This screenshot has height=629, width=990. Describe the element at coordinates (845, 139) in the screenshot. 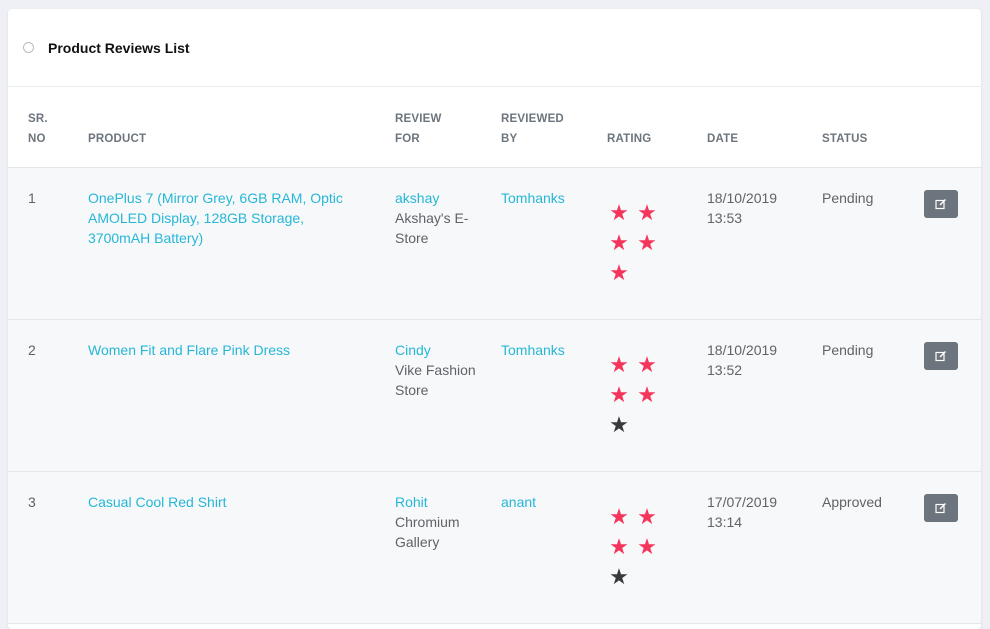

I see `column-header-status: STATUS` at that location.